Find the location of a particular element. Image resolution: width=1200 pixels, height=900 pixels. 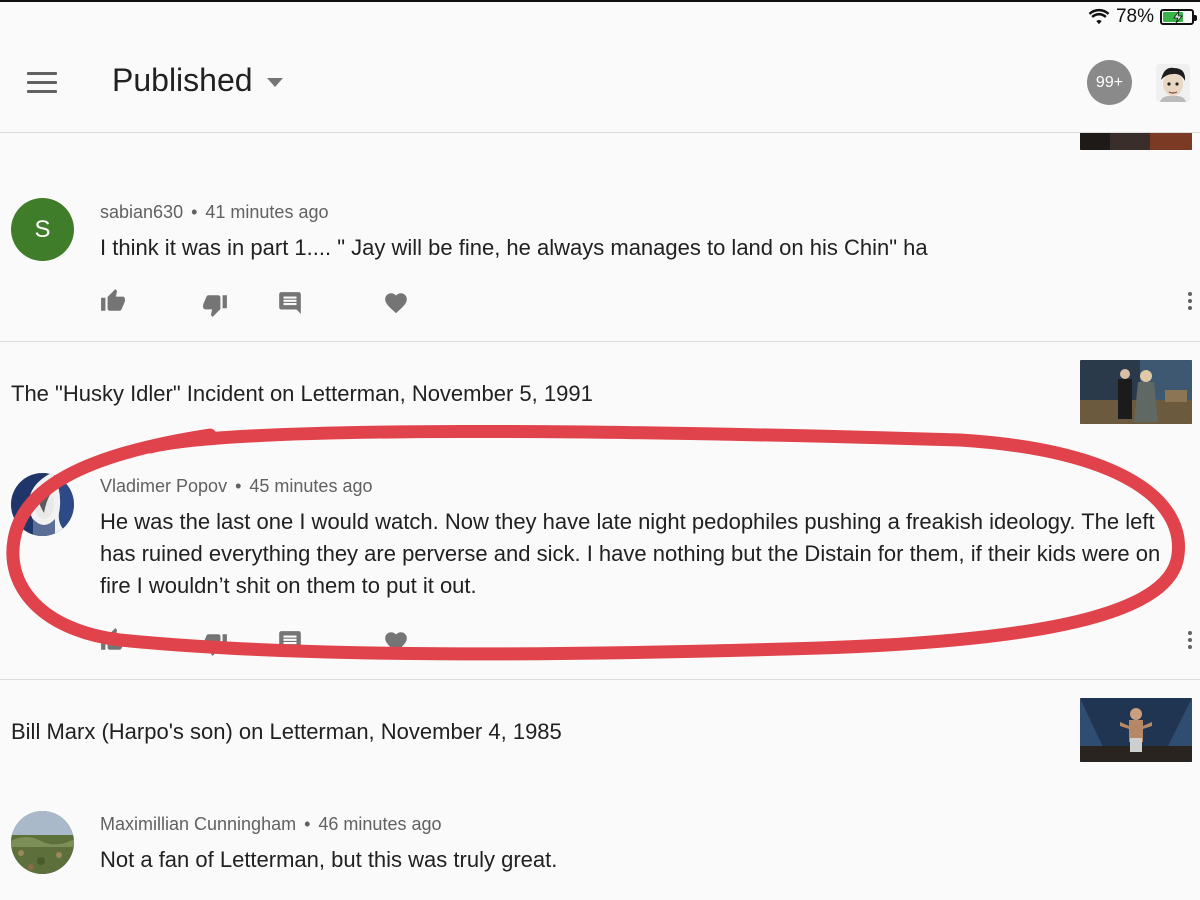

video-thumbnail-previous is located at coordinates (1136, 141).